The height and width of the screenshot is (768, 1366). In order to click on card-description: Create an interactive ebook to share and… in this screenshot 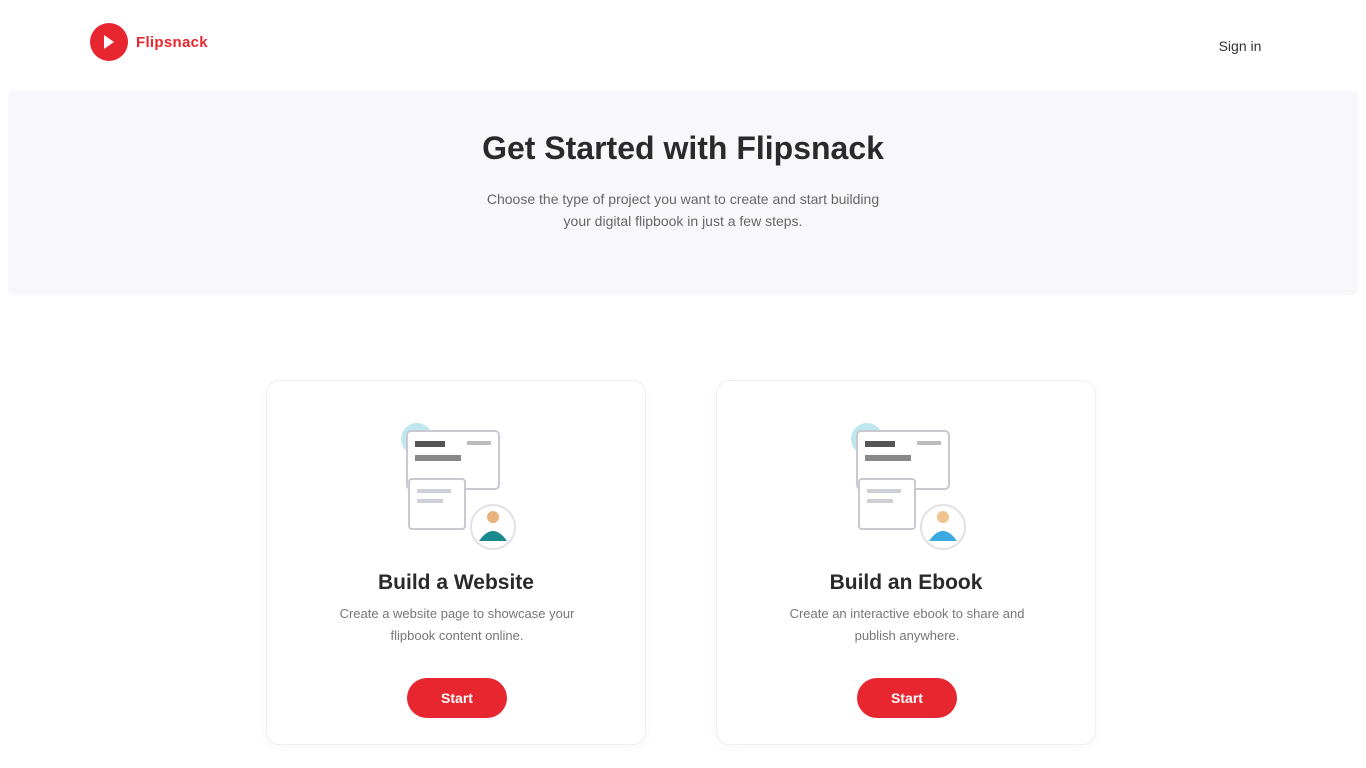, I will do `click(907, 624)`.